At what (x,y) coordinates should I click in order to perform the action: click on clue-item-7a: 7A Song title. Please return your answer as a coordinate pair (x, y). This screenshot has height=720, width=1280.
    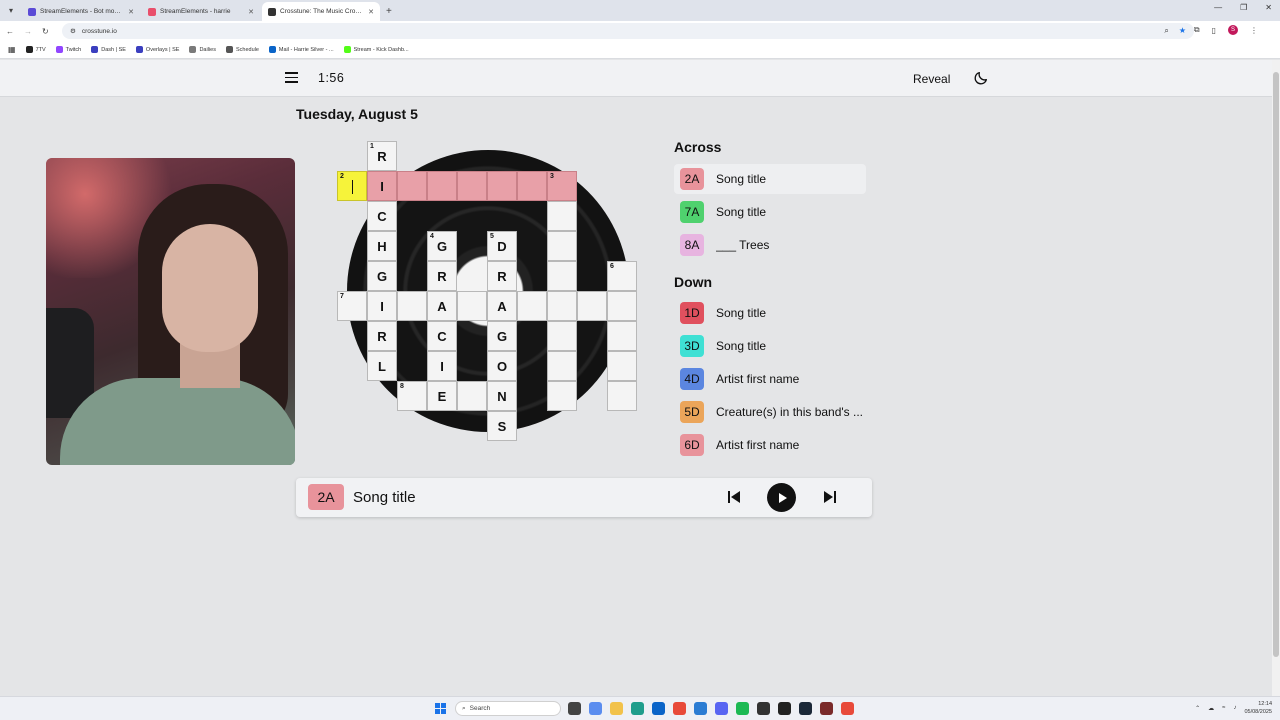
    Looking at the image, I should click on (770, 212).